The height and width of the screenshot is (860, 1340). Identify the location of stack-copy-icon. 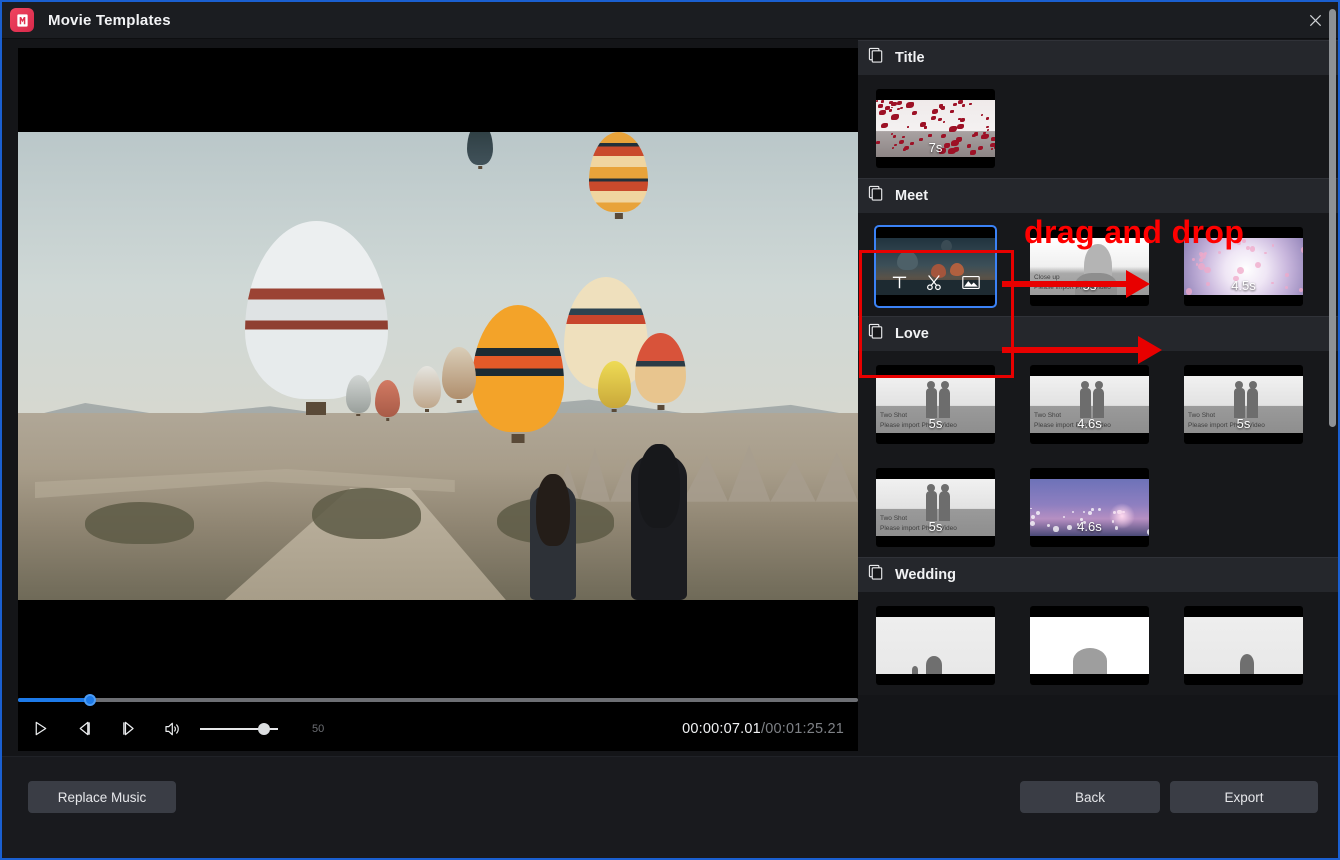
(876, 334).